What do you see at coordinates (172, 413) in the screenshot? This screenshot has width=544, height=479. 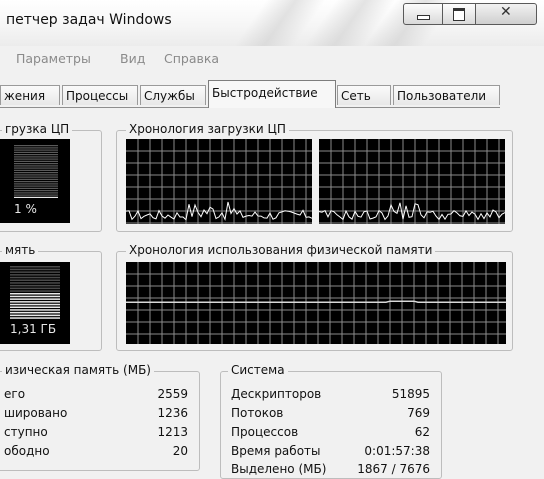 I see `physical-memory-cached-value: 1236` at bounding box center [172, 413].